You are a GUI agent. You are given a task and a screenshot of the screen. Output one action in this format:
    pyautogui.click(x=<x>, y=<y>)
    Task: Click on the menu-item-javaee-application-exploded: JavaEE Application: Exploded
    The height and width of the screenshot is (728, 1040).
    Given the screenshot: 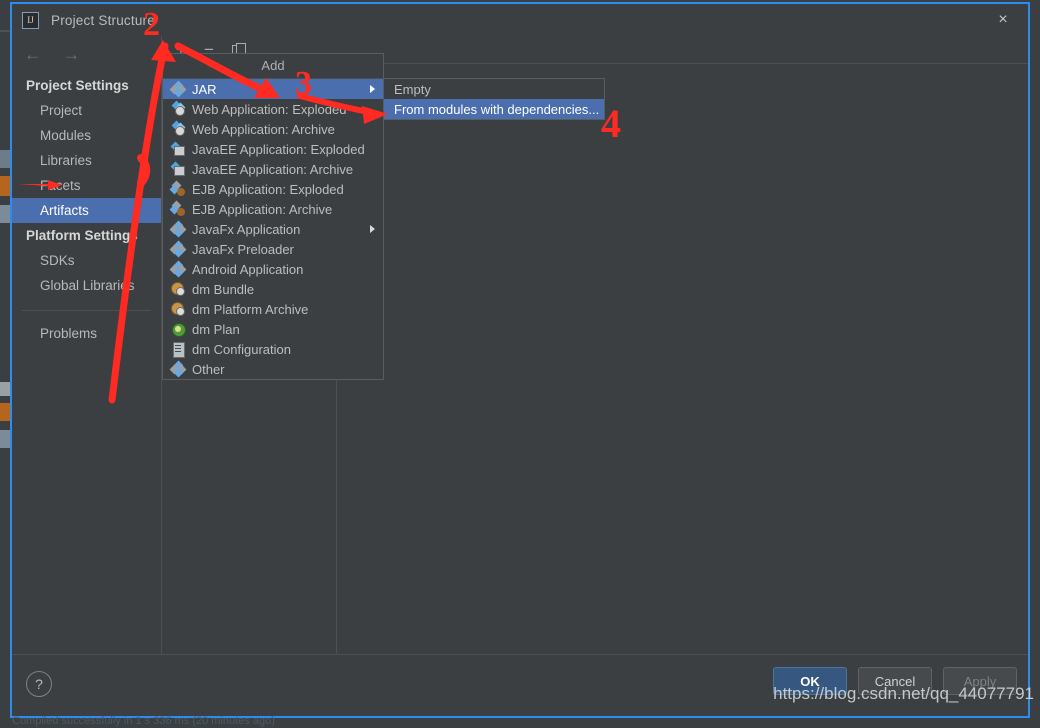 What is the action you would take?
    pyautogui.click(x=273, y=149)
    